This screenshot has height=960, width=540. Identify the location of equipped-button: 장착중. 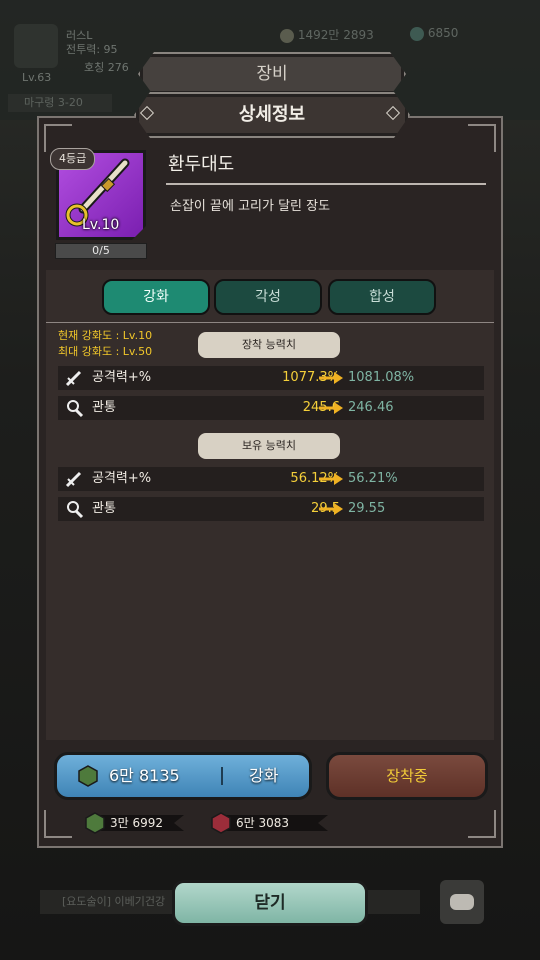
(407, 776).